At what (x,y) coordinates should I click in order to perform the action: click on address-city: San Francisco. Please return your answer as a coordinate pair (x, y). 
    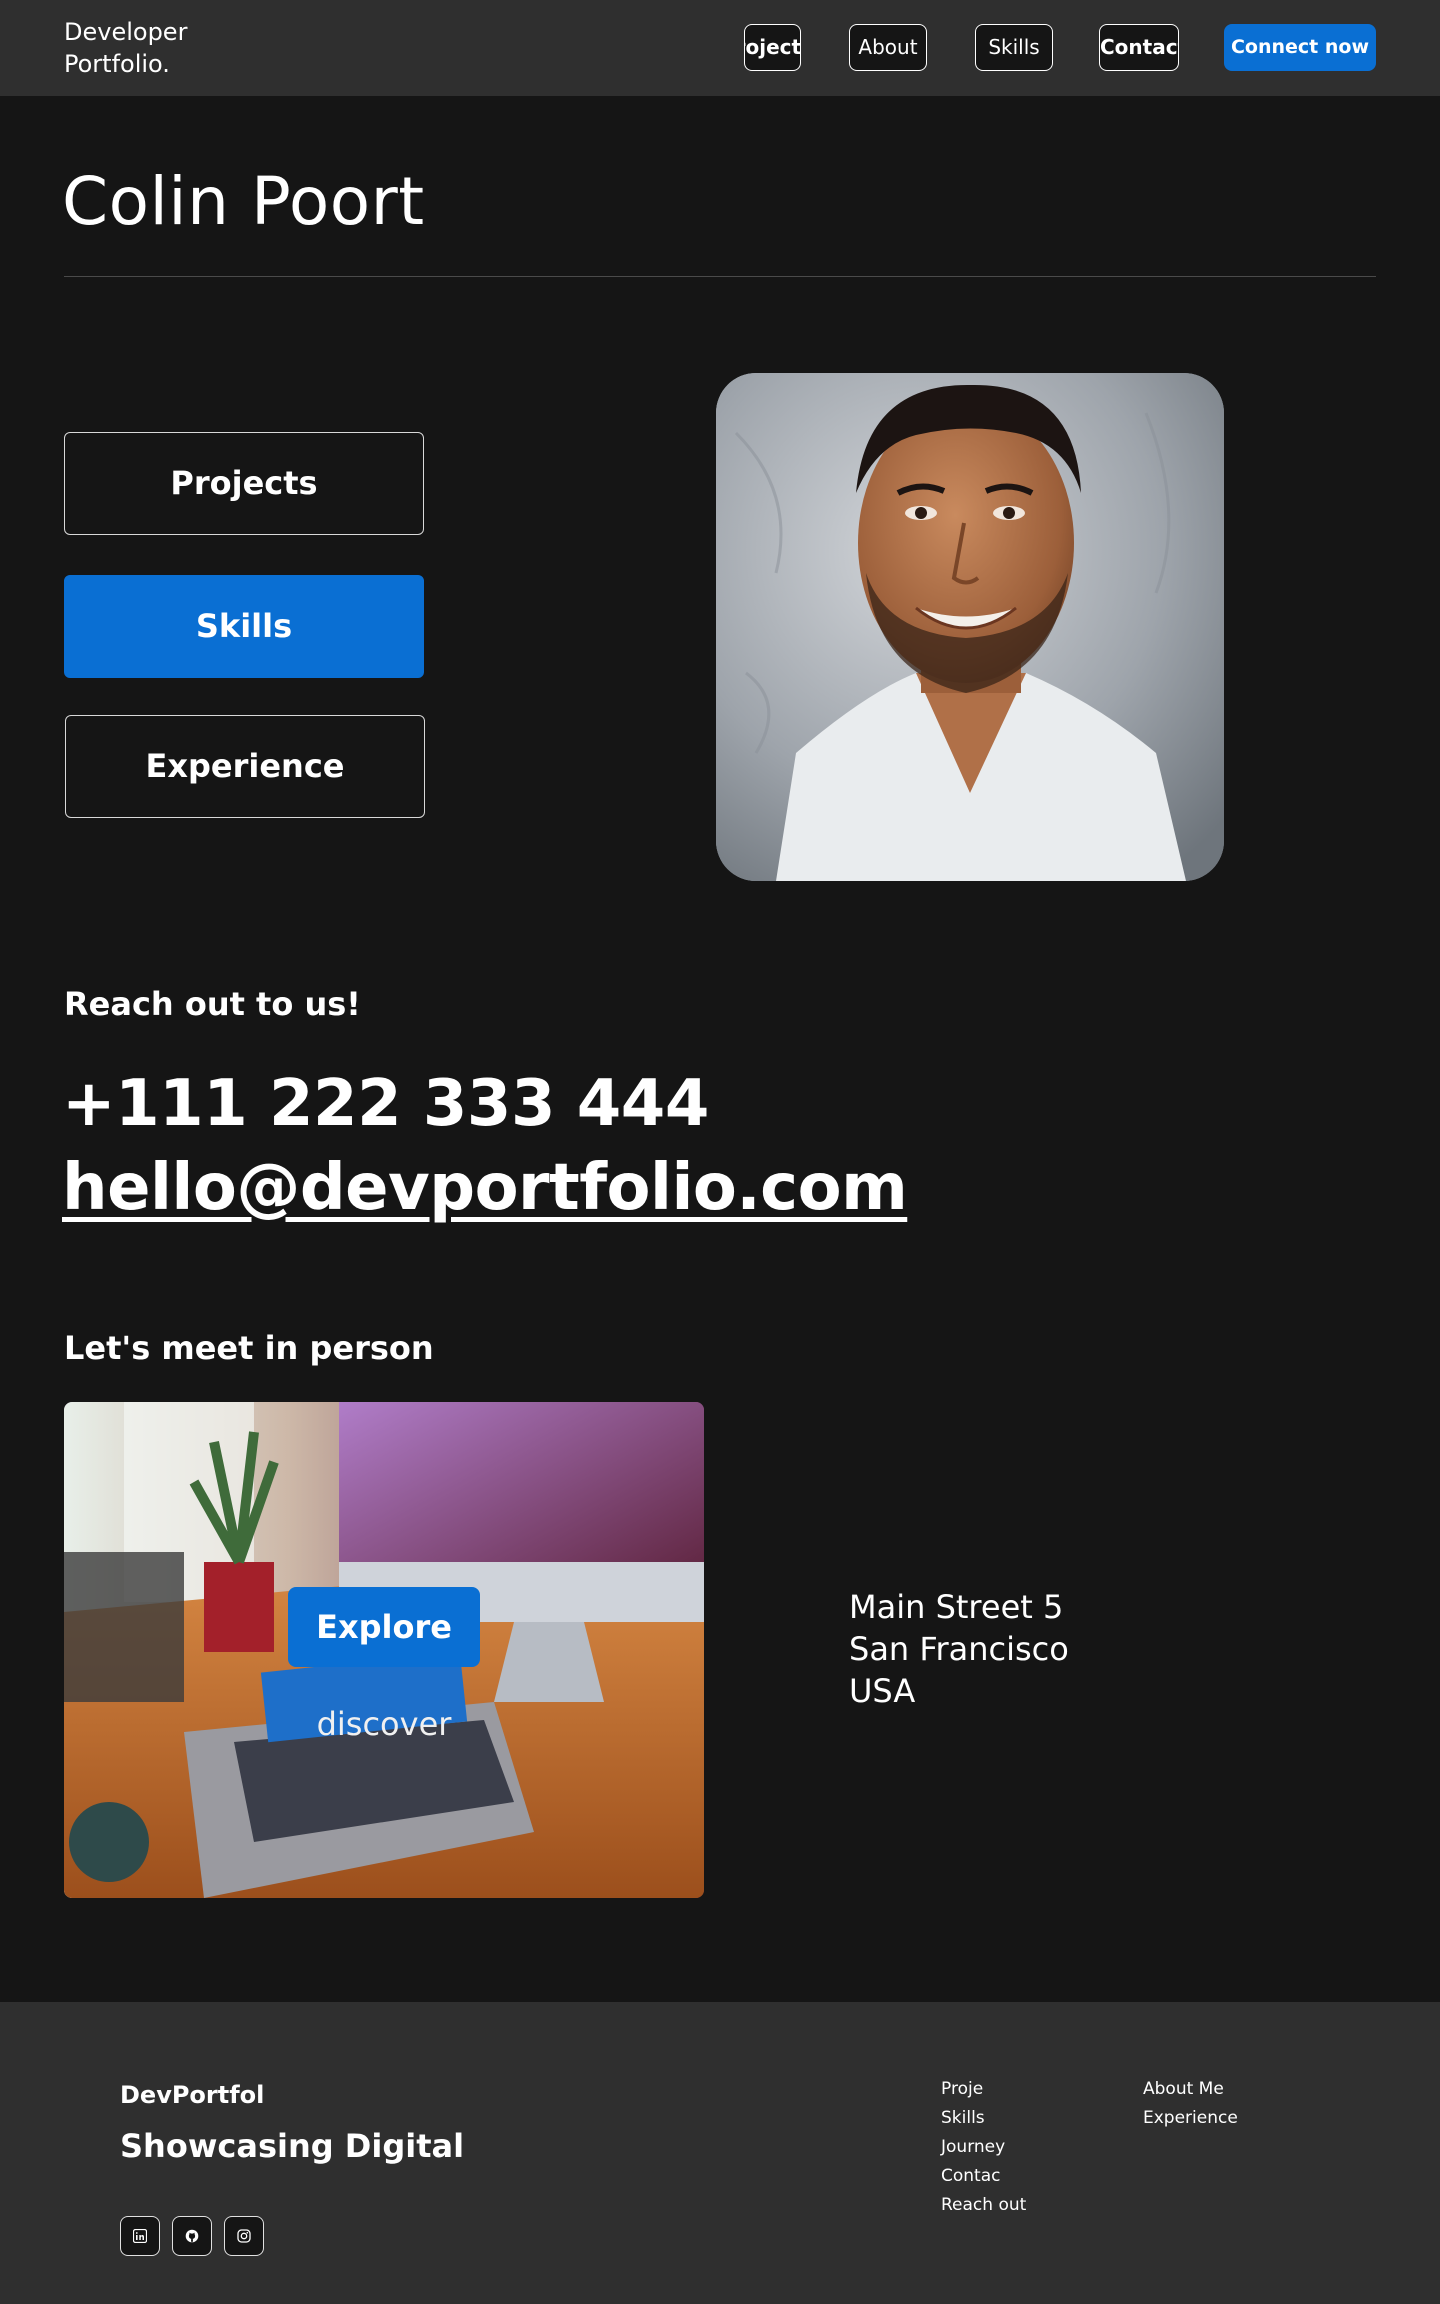
    Looking at the image, I should click on (959, 1649).